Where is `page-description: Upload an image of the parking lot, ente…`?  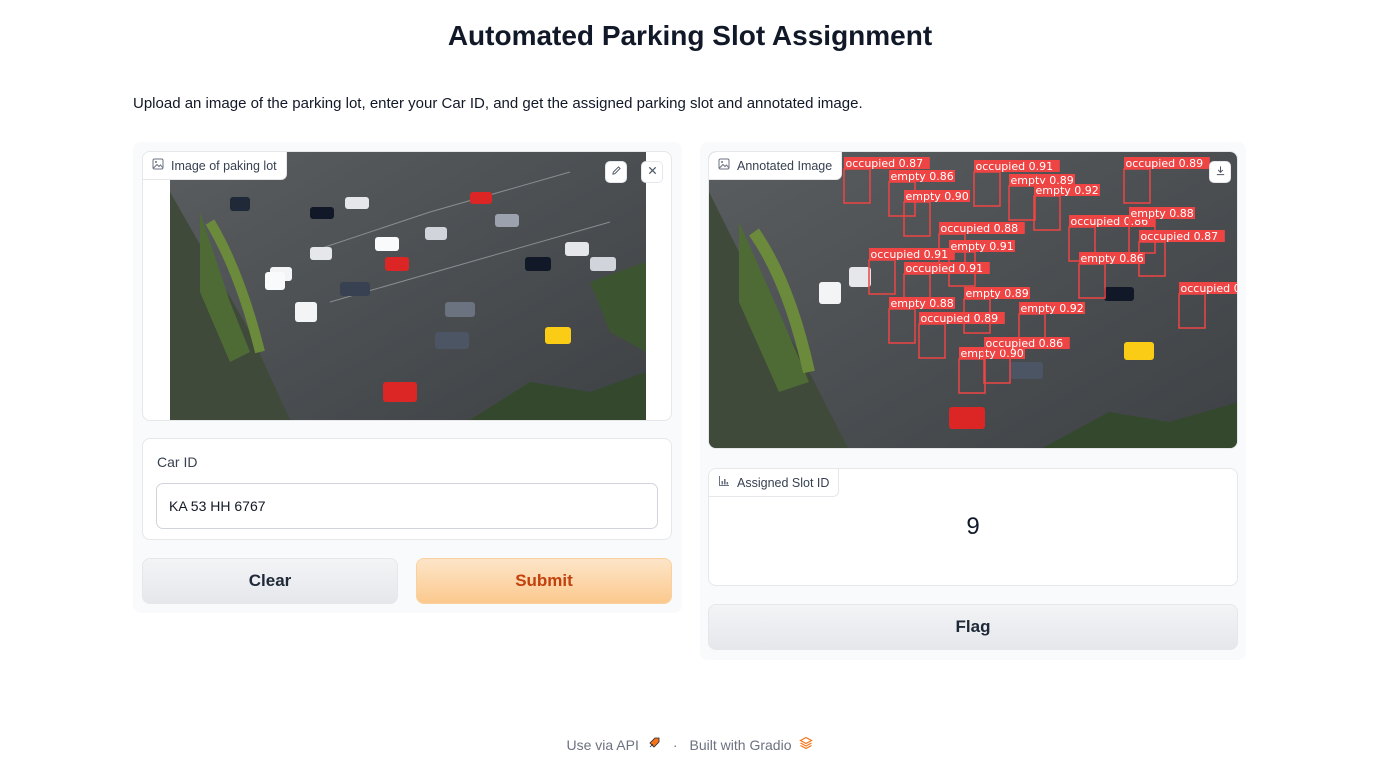
page-description: Upload an image of the parking lot, ente… is located at coordinates (498, 103).